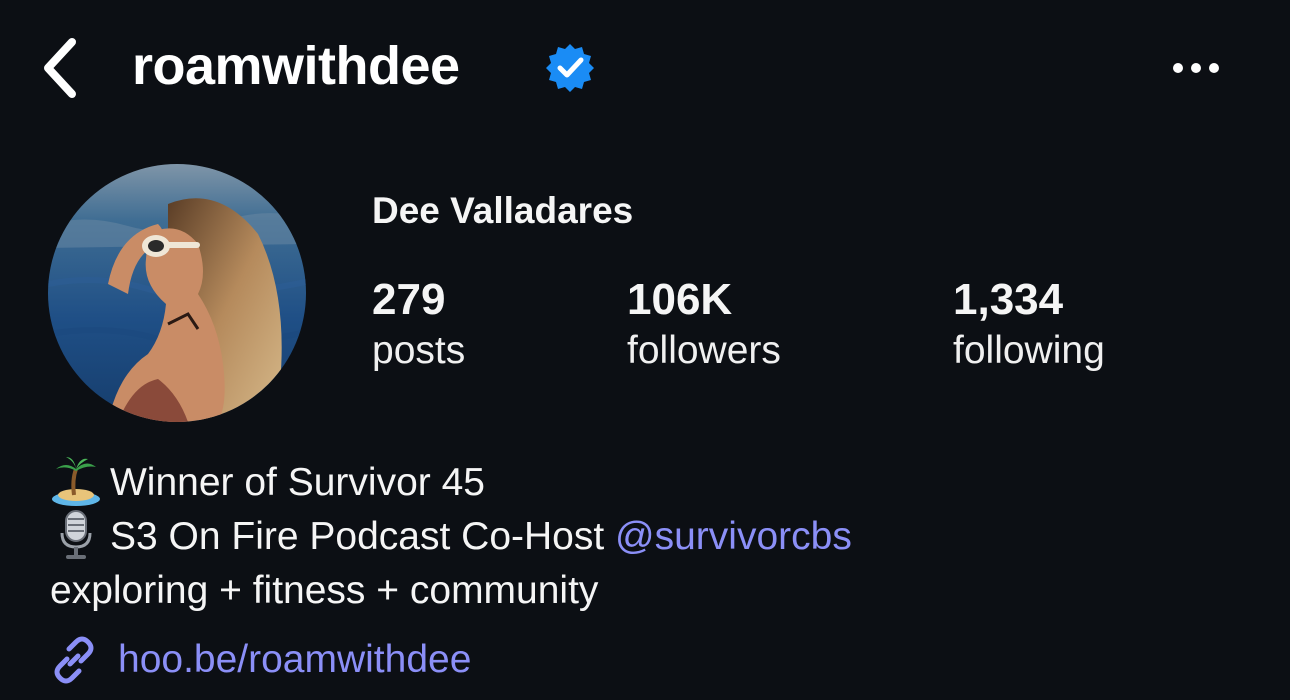 The height and width of the screenshot is (700, 1290). I want to click on verified-badge-icon, so click(570, 68).